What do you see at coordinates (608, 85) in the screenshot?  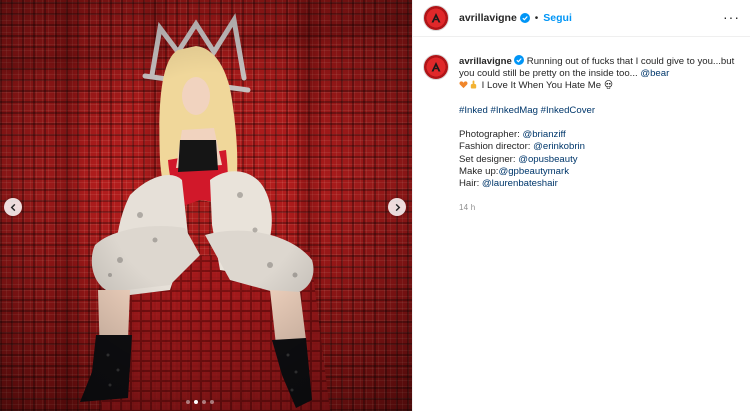 I see `skull-icon` at bounding box center [608, 85].